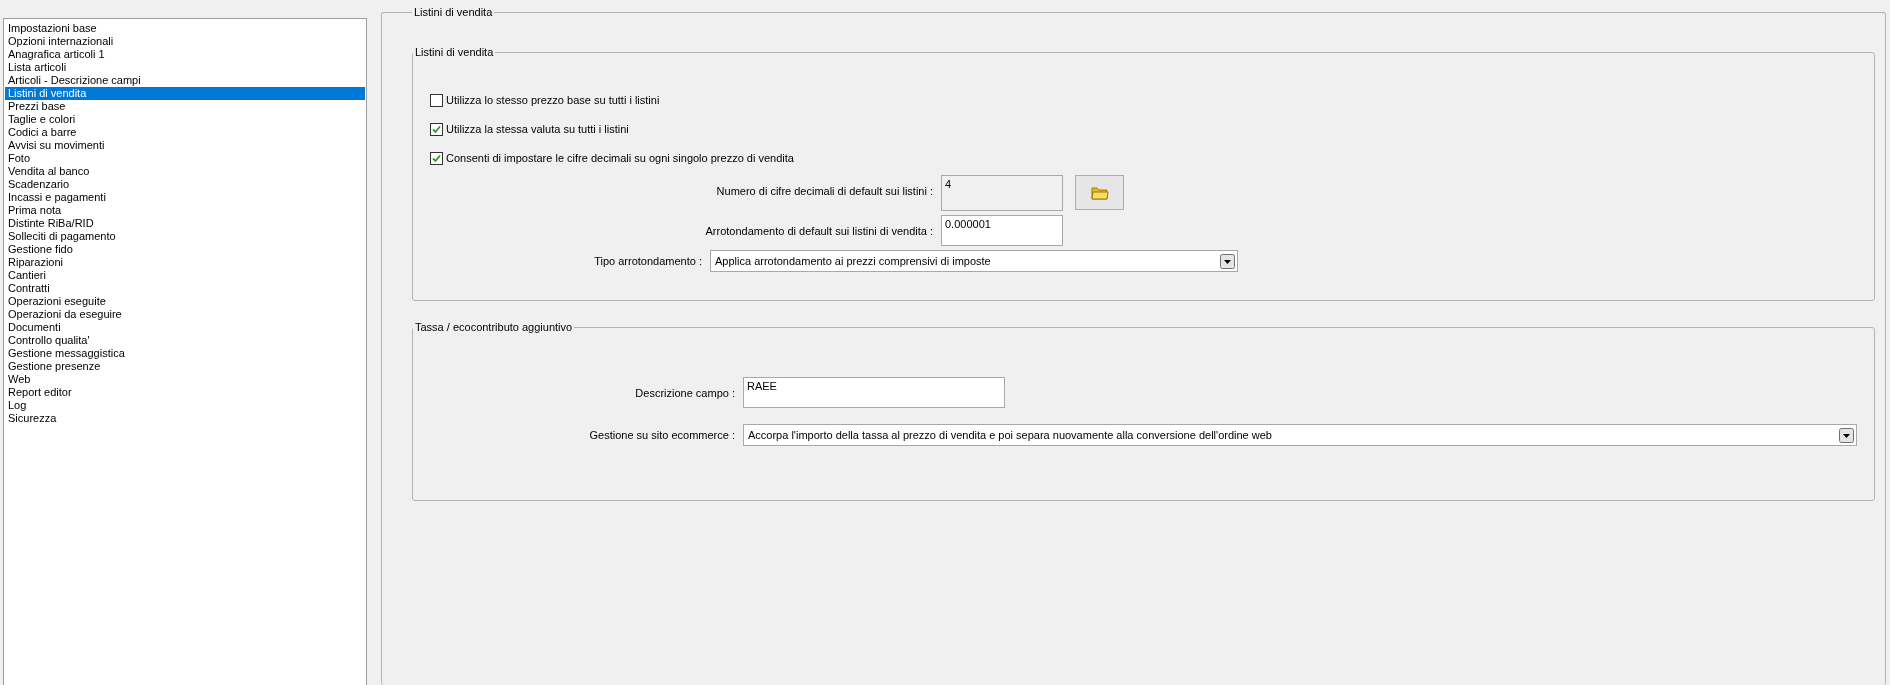 This screenshot has height=685, width=1890. What do you see at coordinates (818, 230) in the screenshot?
I see `field-label: Arrotondamento di default sui listini di vendita :` at bounding box center [818, 230].